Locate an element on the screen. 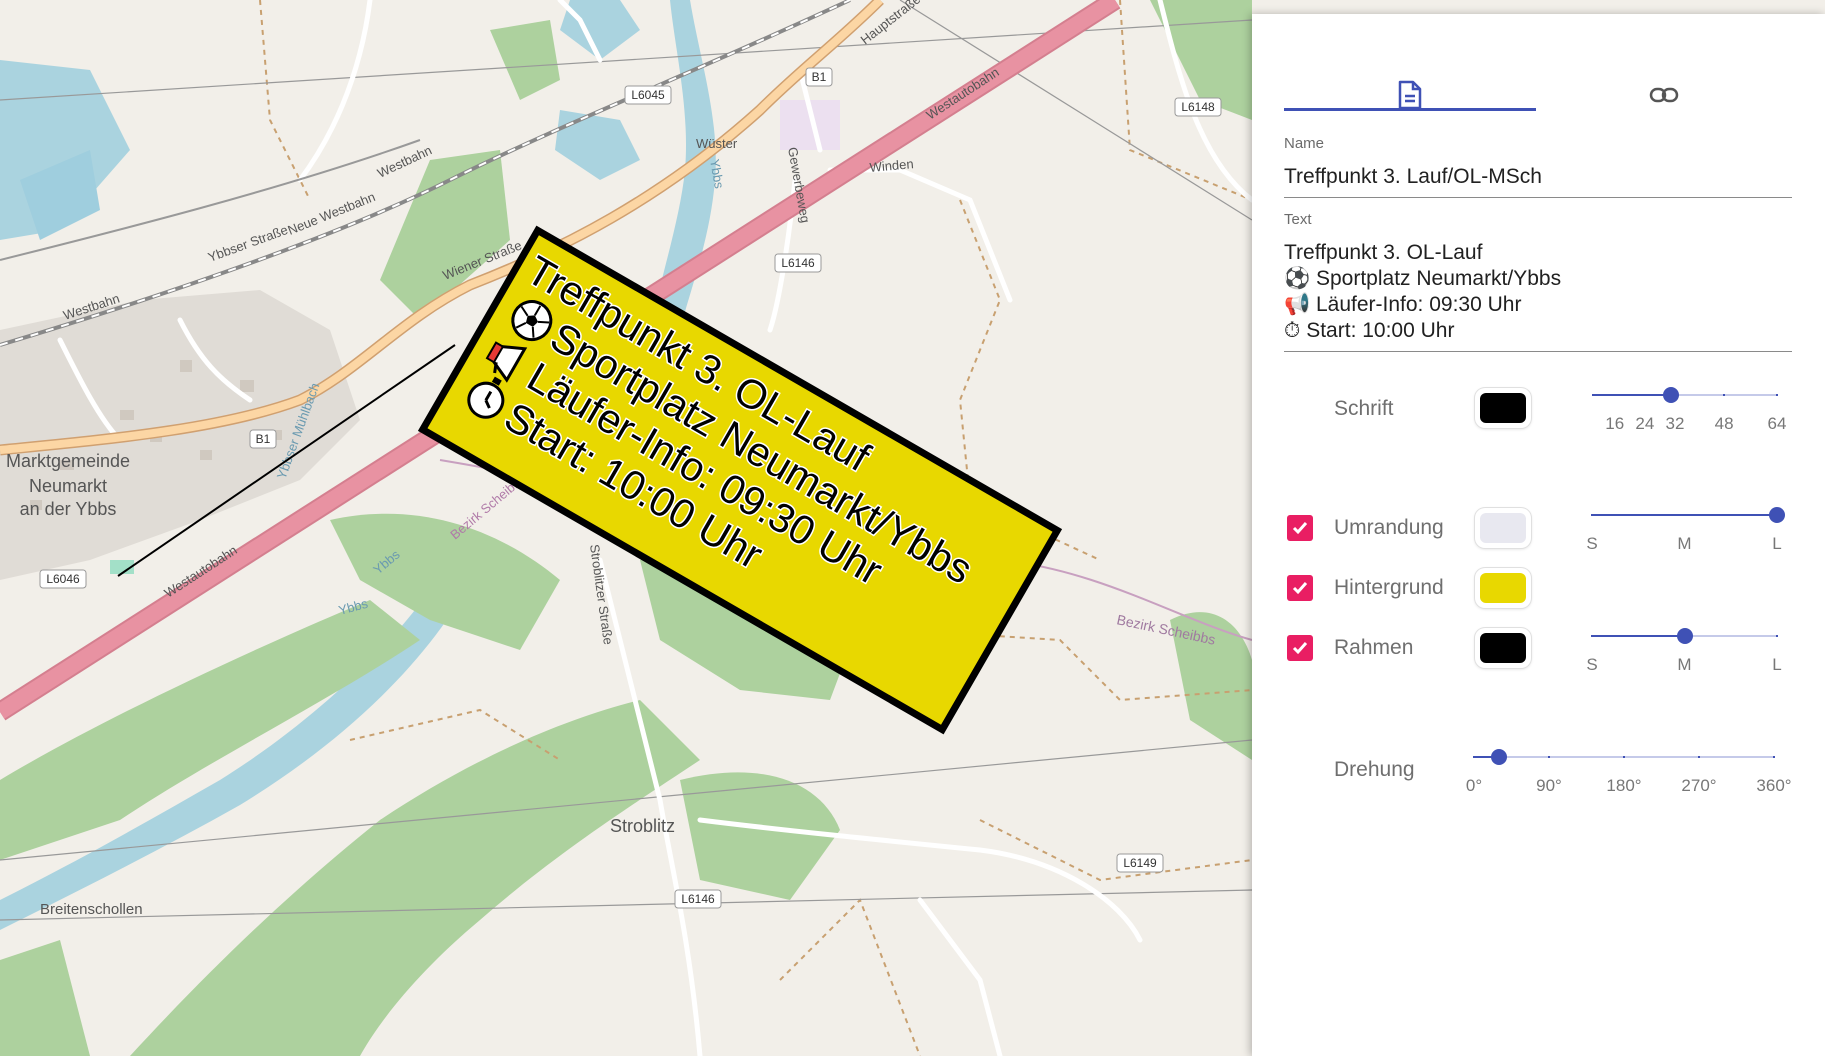 The width and height of the screenshot is (1825, 1056). background-color-swatch is located at coordinates (1503, 588).